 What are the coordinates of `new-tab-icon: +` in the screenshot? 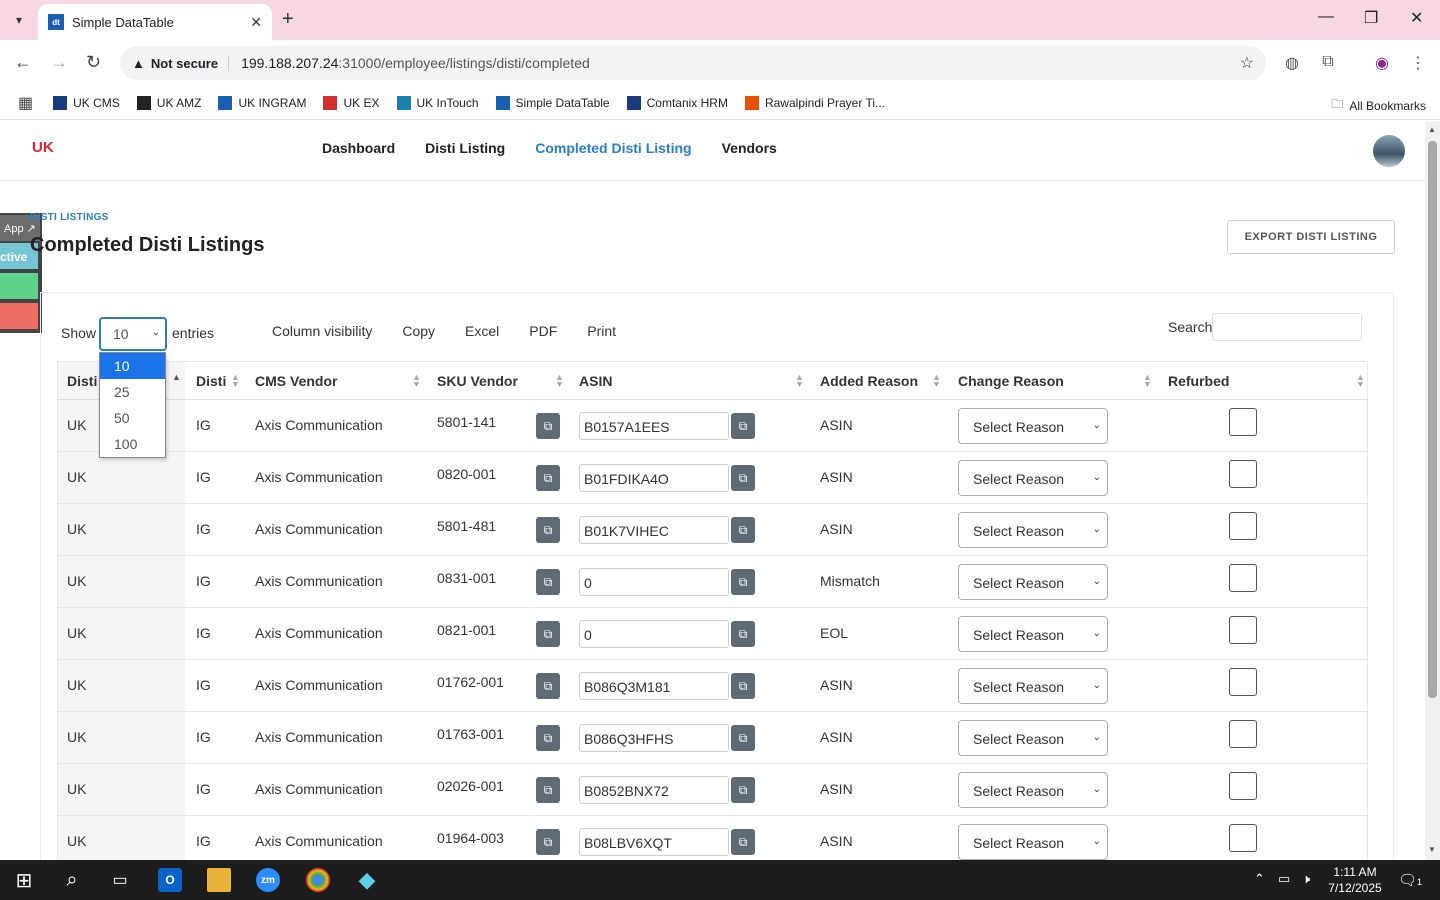 It's located at (288, 19).